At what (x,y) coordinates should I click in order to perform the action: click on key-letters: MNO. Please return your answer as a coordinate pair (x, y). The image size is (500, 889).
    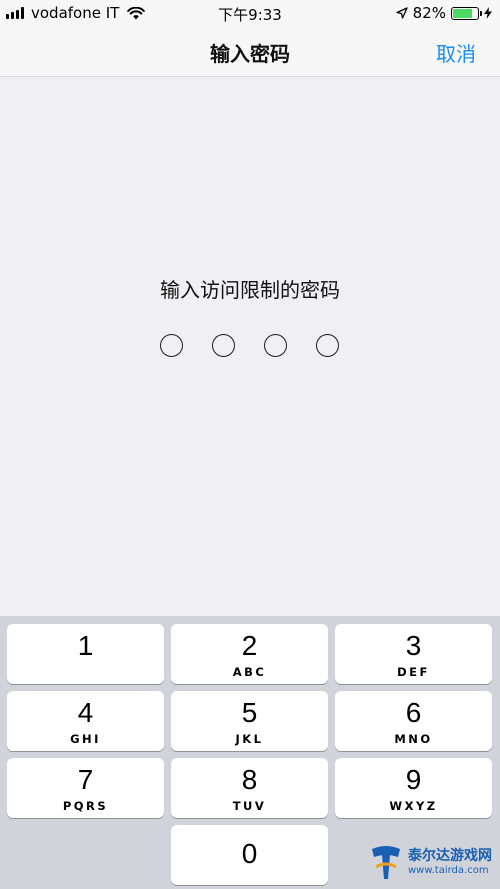
    Looking at the image, I should click on (413, 739).